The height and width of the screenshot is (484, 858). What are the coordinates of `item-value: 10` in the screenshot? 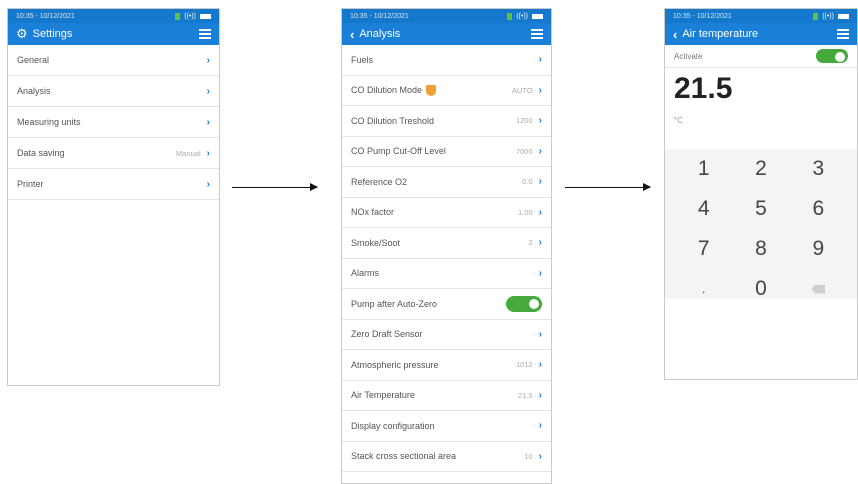 It's located at (528, 456).